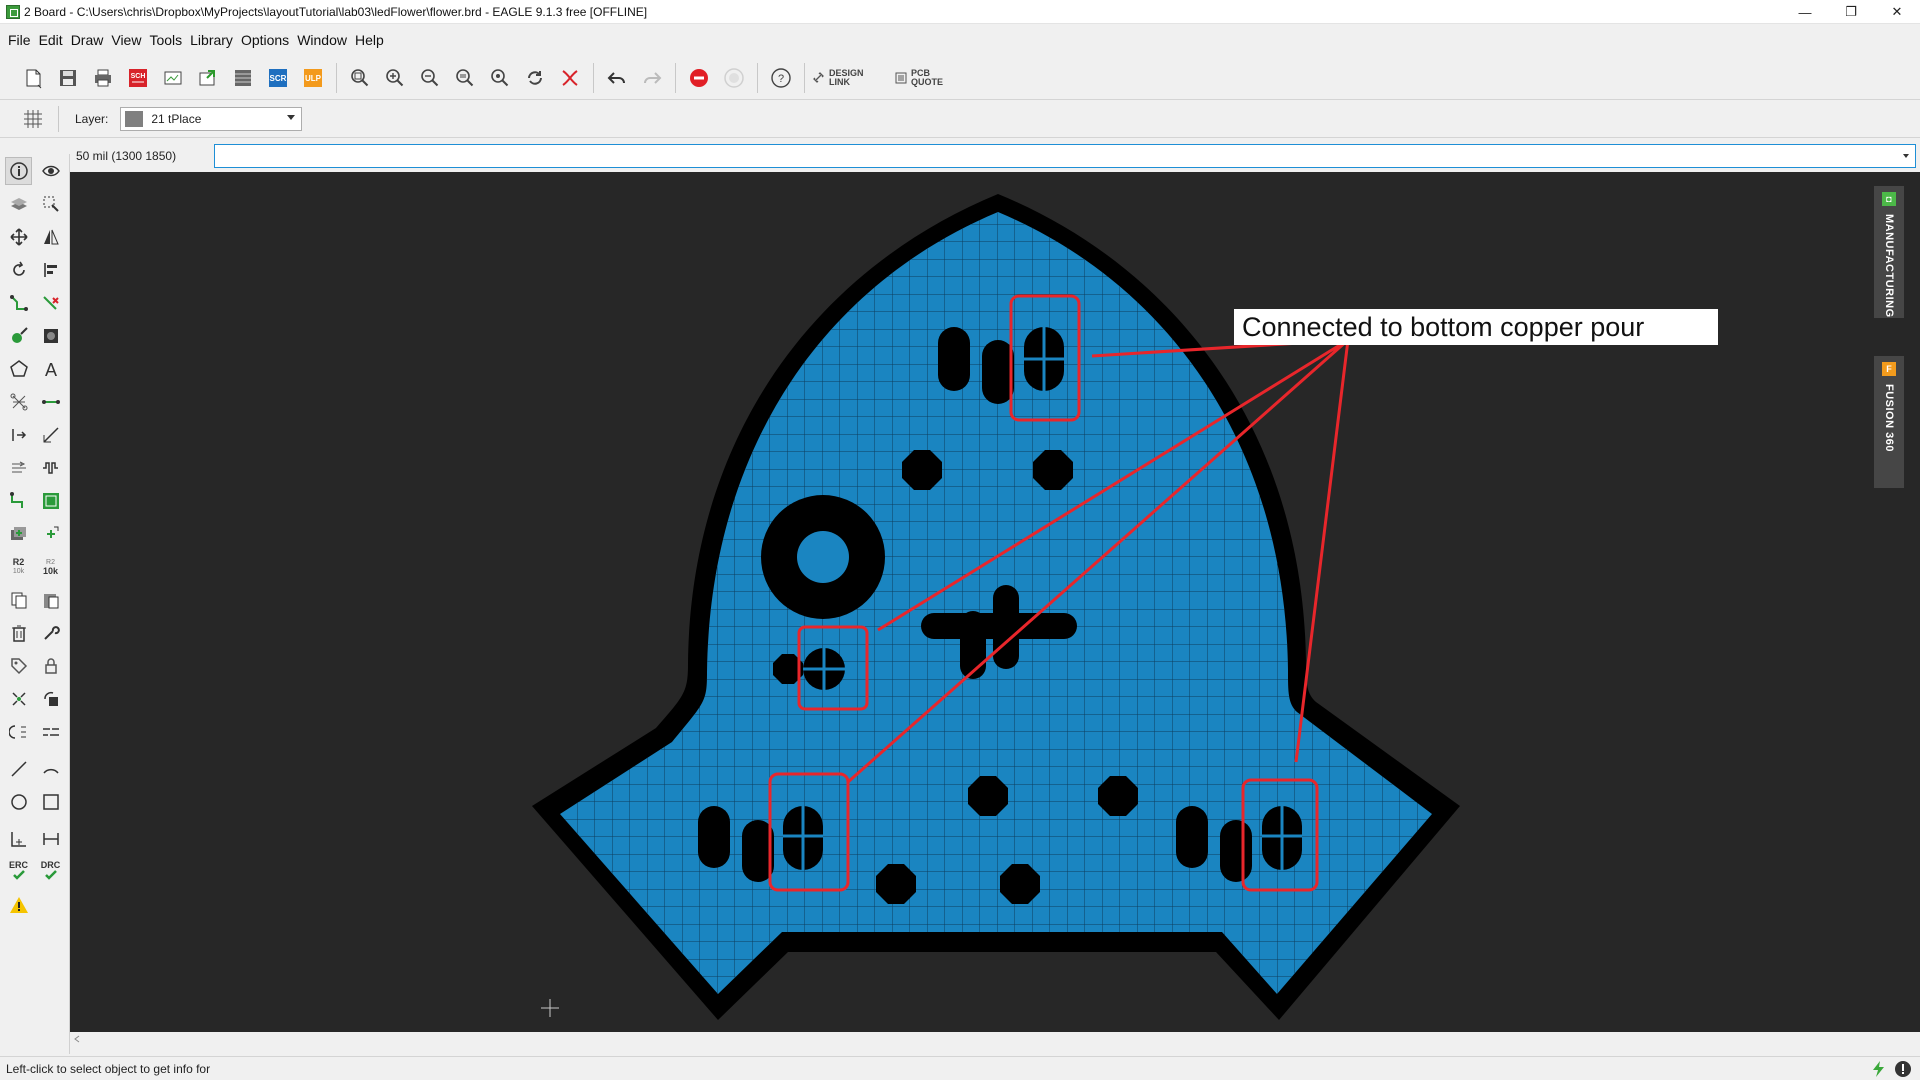 The height and width of the screenshot is (1080, 1920). Describe the element at coordinates (50, 633) in the screenshot. I see `change-icon` at that location.